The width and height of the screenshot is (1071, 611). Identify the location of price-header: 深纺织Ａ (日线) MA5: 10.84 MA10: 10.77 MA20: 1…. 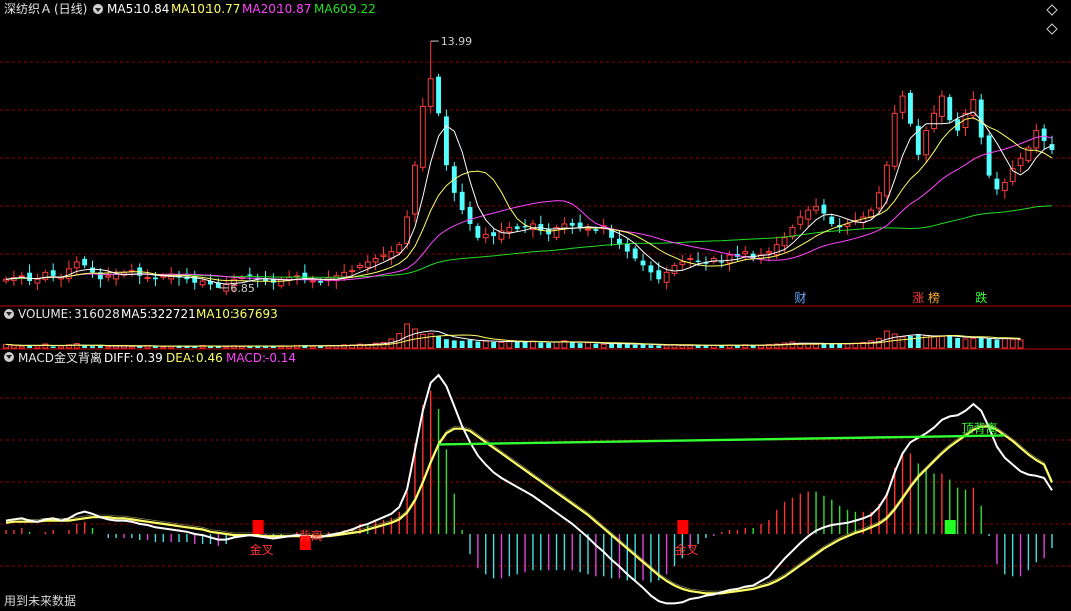
(190, 9).